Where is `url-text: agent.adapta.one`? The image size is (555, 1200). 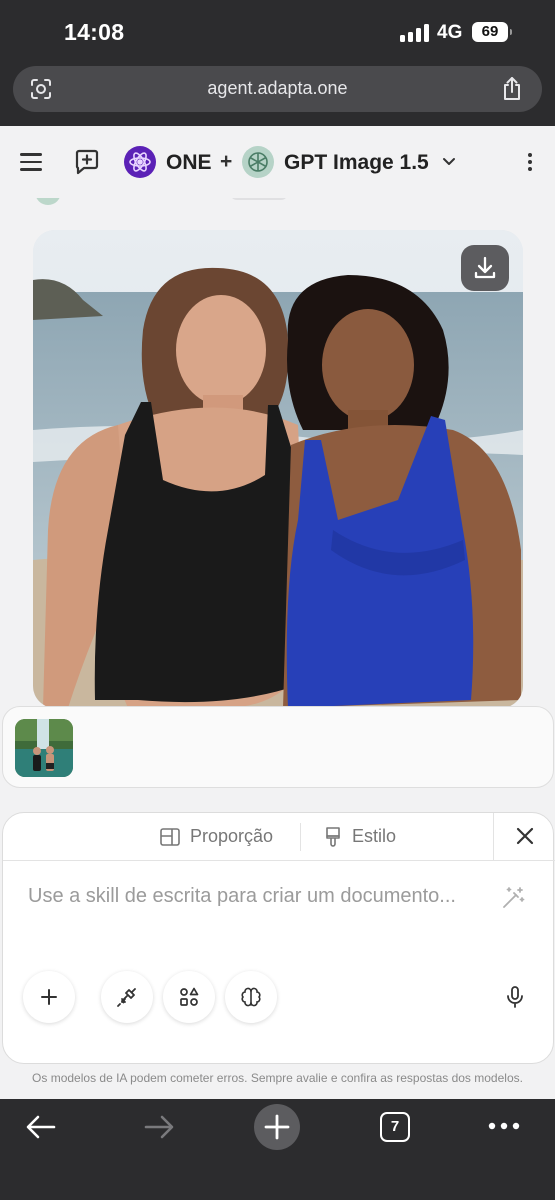
url-text: agent.adapta.one is located at coordinates (277, 88).